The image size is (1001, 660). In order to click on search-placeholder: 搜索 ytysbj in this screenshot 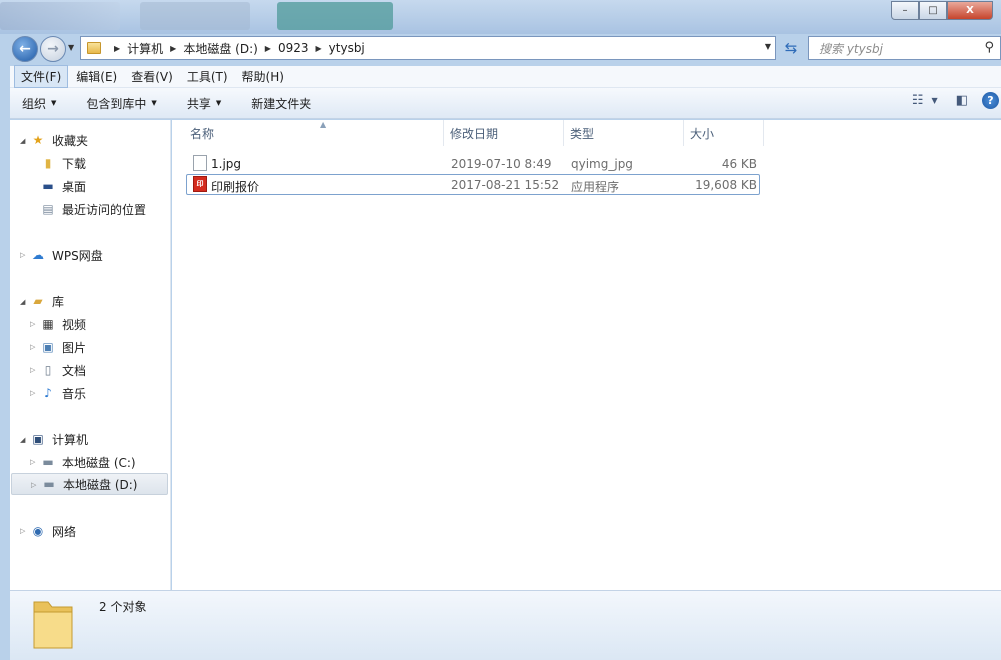, I will do `click(851, 48)`.